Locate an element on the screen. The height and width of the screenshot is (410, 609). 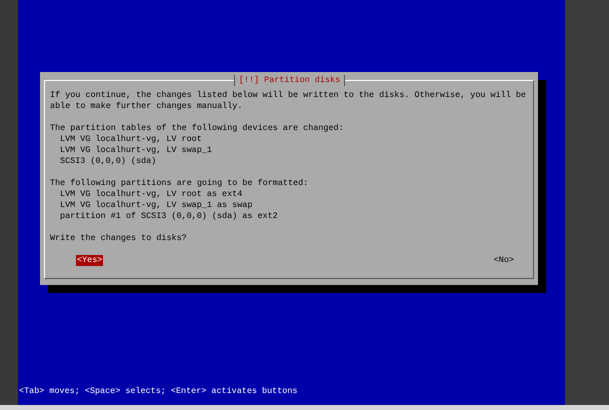
section-heading: The following partitions are going to be formatted: is located at coordinates (180, 183).